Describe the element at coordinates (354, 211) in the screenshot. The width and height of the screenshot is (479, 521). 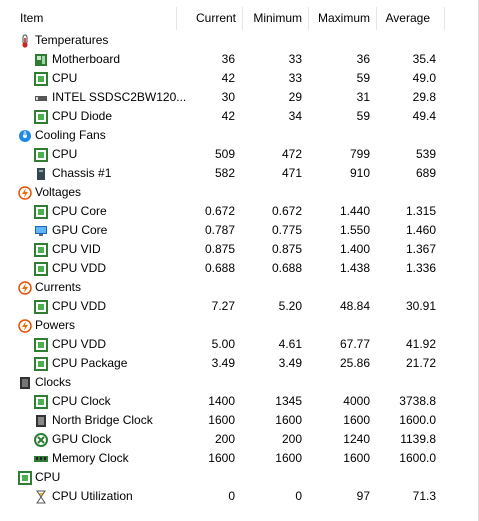
I see `maximum-value: 1.440` at that location.